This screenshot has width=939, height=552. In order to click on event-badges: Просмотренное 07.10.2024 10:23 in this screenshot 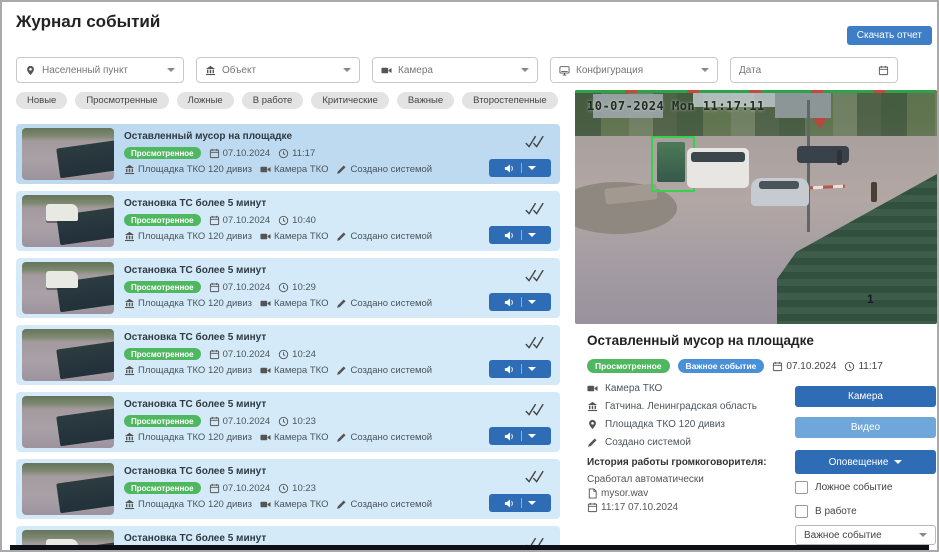, I will do `click(294, 421)`.